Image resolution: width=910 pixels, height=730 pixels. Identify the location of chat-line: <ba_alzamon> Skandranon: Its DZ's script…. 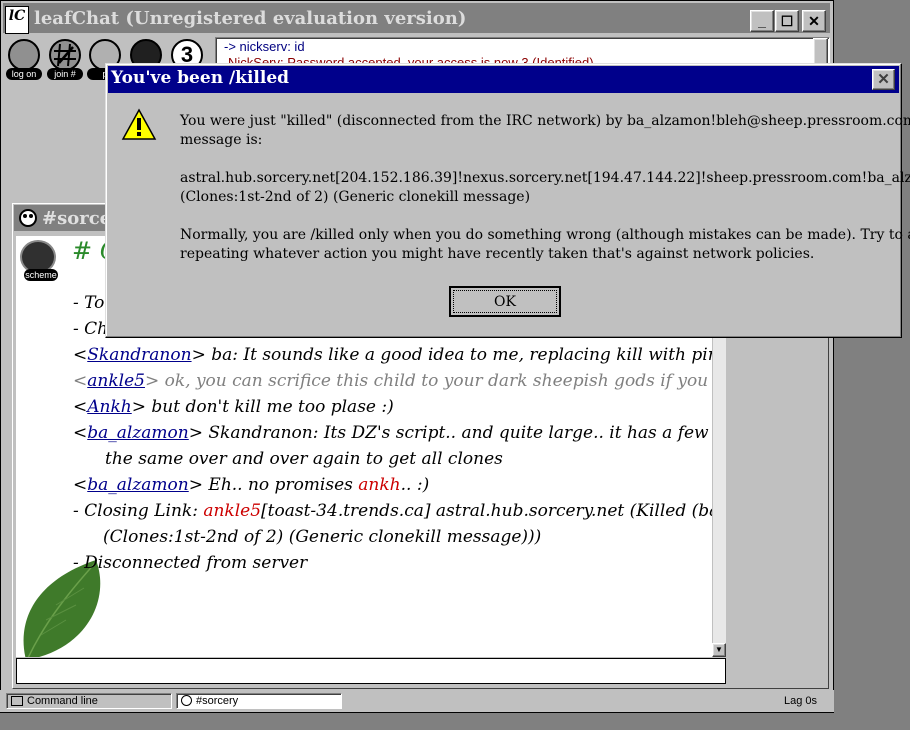
(392, 433).